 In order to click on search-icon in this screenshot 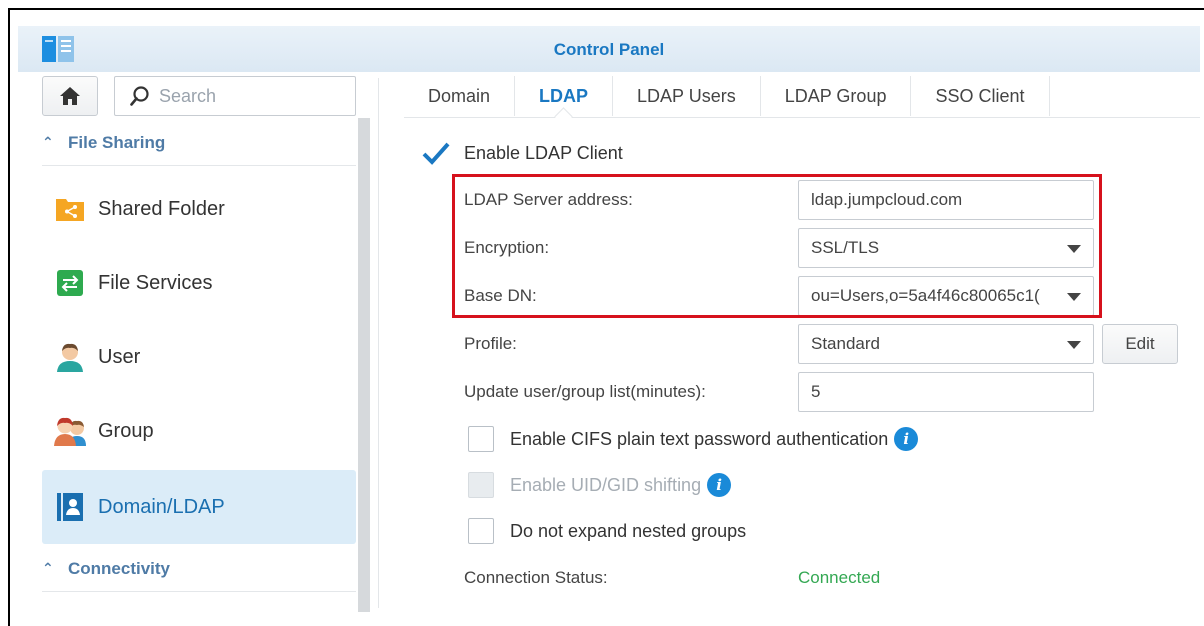, I will do `click(139, 96)`.